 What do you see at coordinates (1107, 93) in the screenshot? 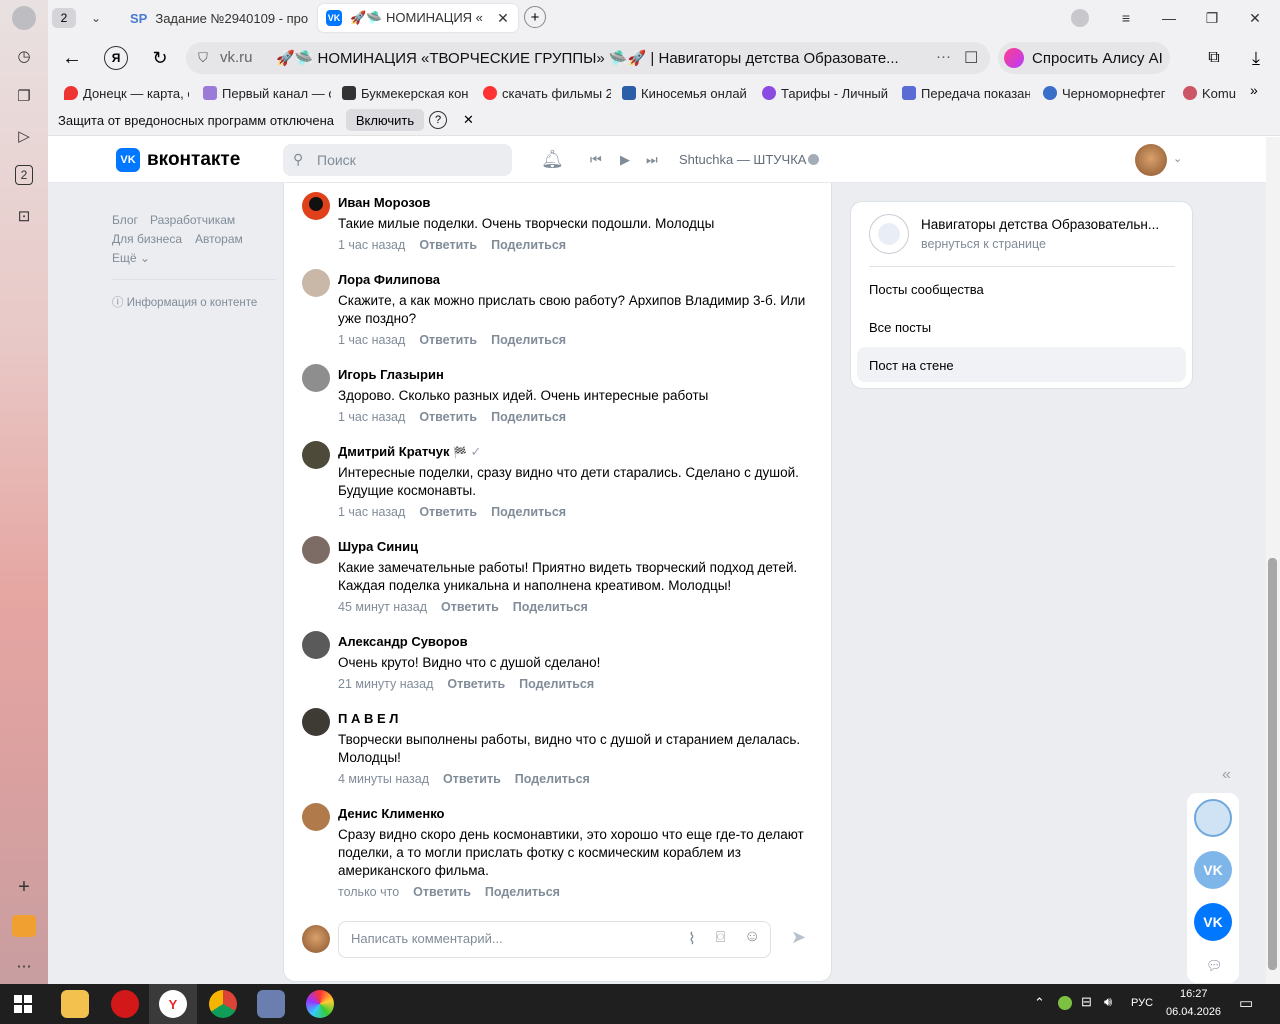
I see `bookmark-item: Черноморнефтег` at bounding box center [1107, 93].